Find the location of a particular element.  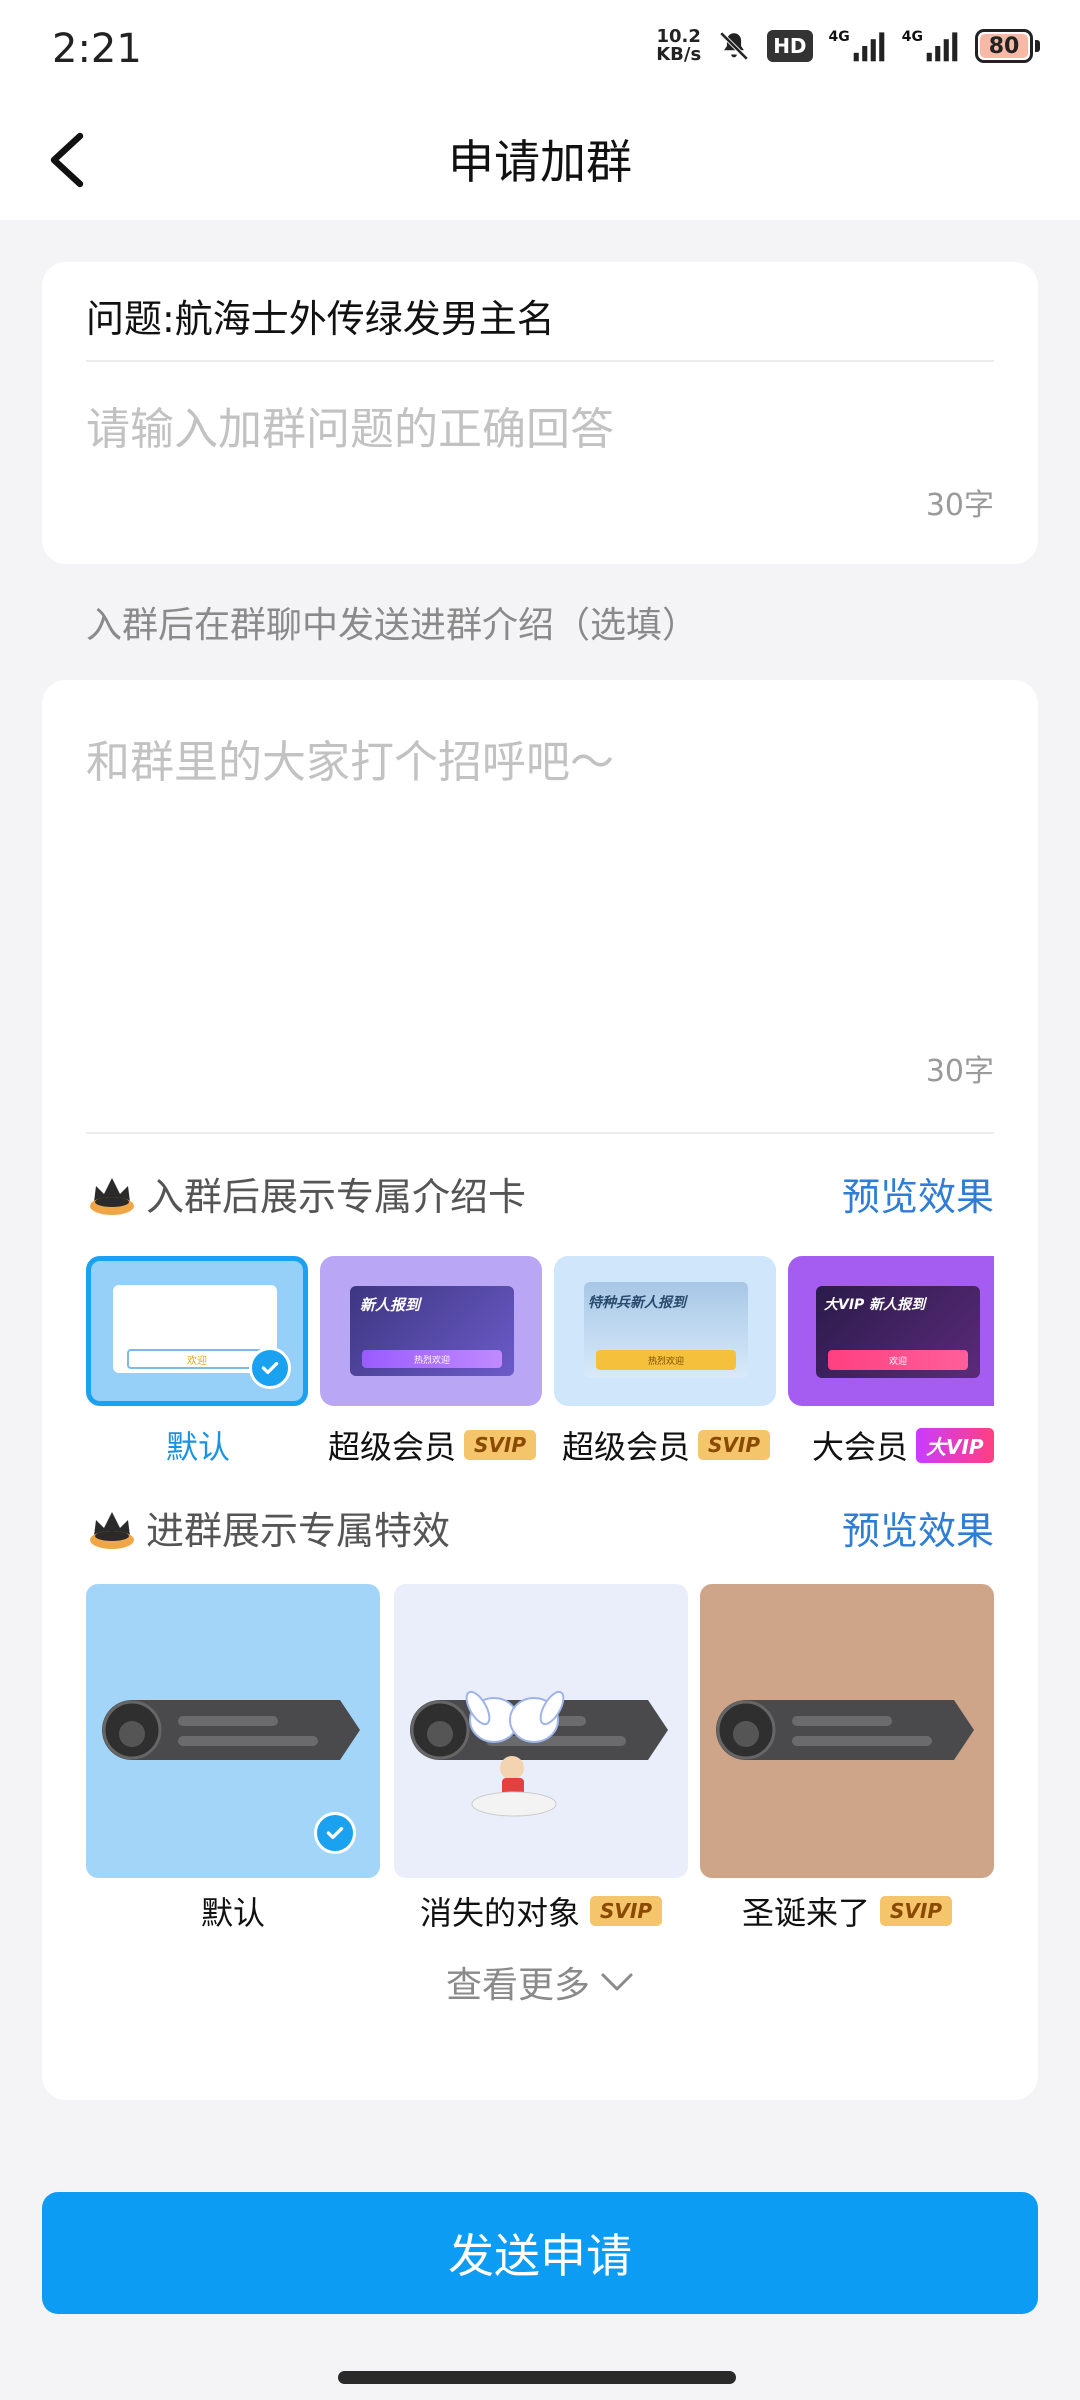

bigvip-badge: 大VIP is located at coordinates (955, 1445).